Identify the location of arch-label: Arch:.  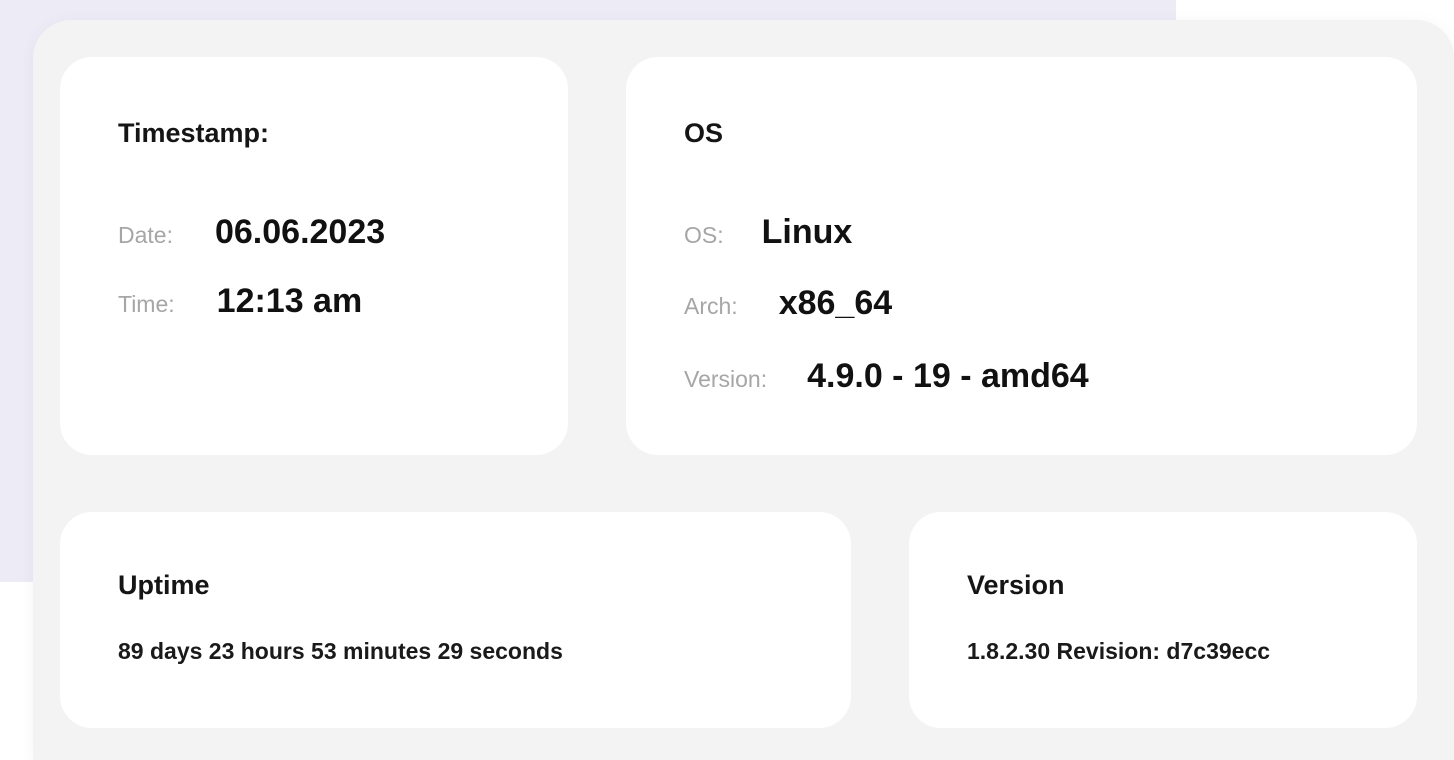
(711, 306).